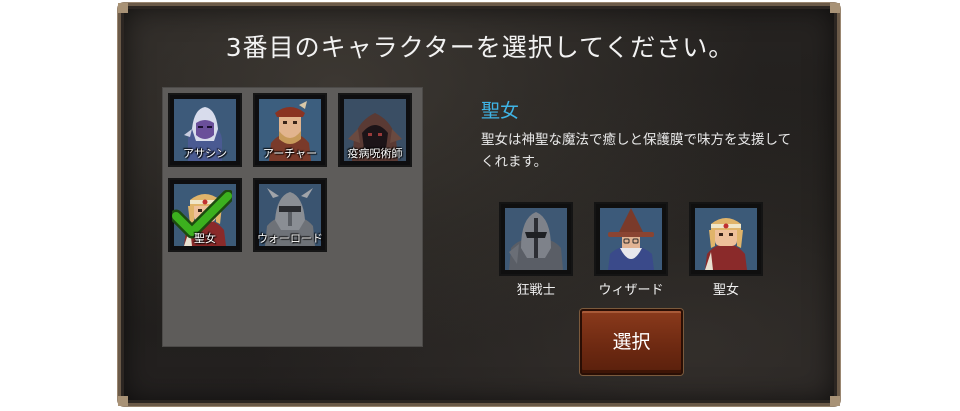 Image resolution: width=960 pixels, height=411 pixels. I want to click on party-slot-wizard, so click(631, 239).